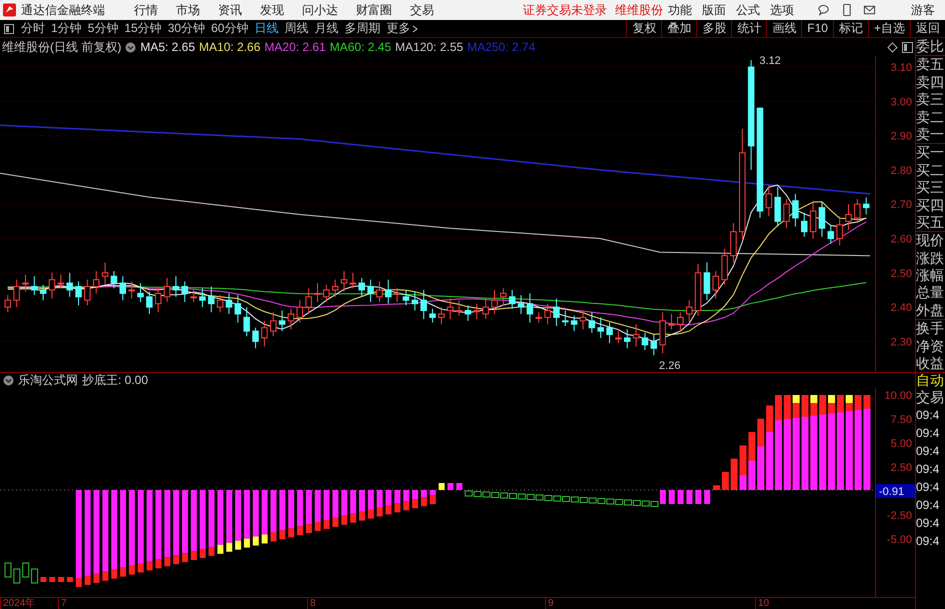 Image resolution: width=945 pixels, height=609 pixels. Describe the element at coordinates (901, 420) in the screenshot. I see `indicator-axis-label: 7.50` at that location.